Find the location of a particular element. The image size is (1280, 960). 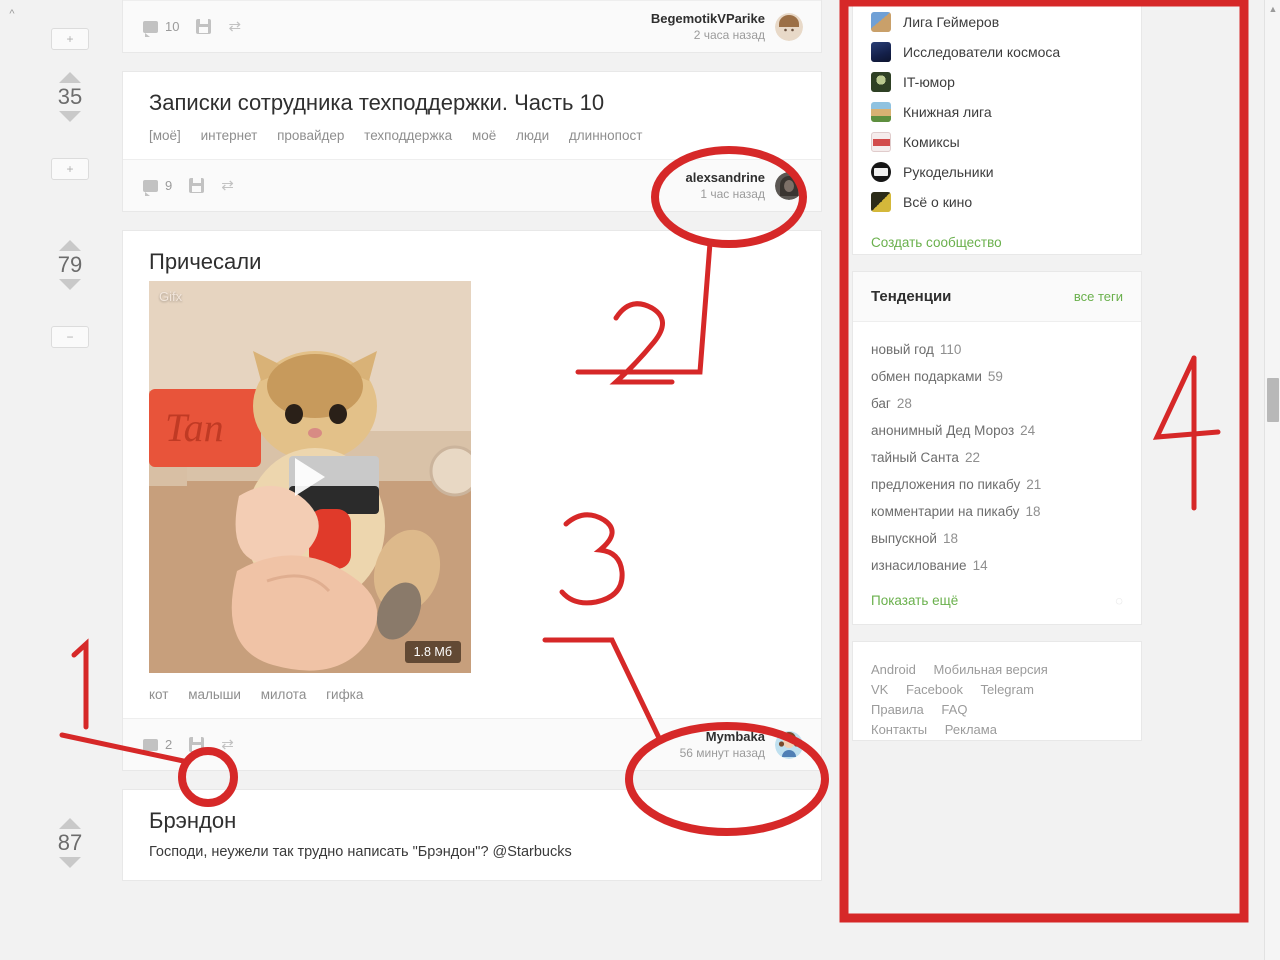

community-label: Комиксы is located at coordinates (931, 142).